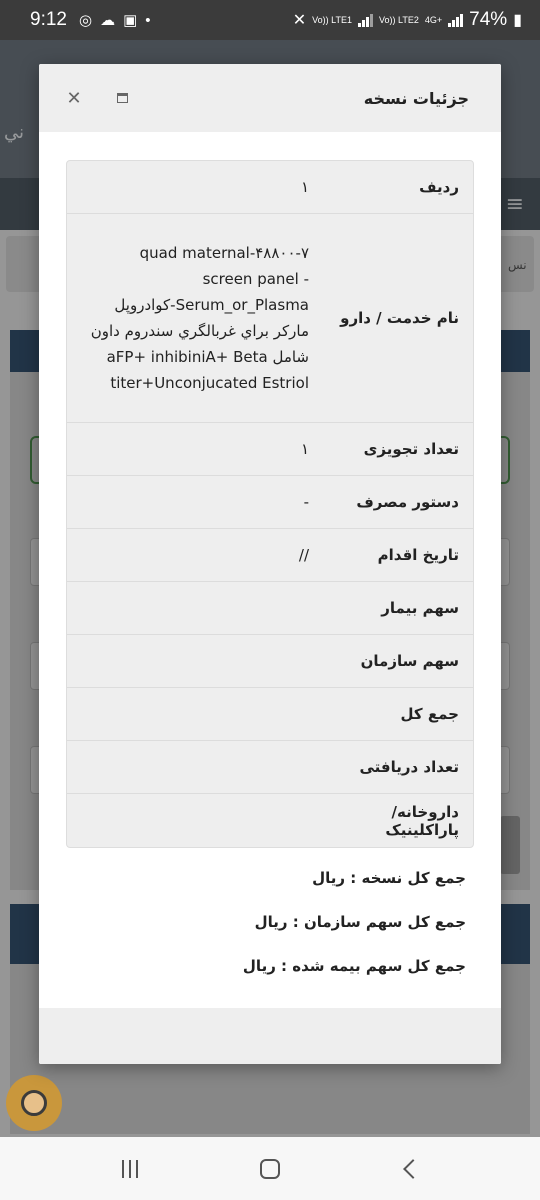 The width and height of the screenshot is (540, 1200). I want to click on row-label: سهم سازمان, so click(409, 661).